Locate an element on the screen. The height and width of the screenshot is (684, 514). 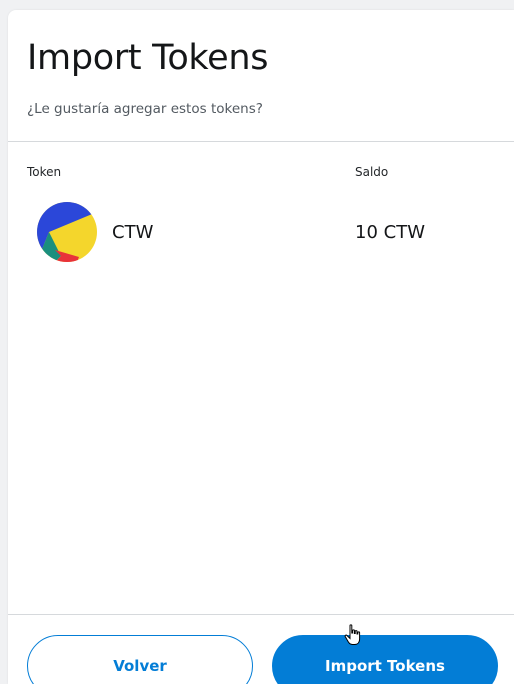
column-header-token: Token is located at coordinates (44, 172).